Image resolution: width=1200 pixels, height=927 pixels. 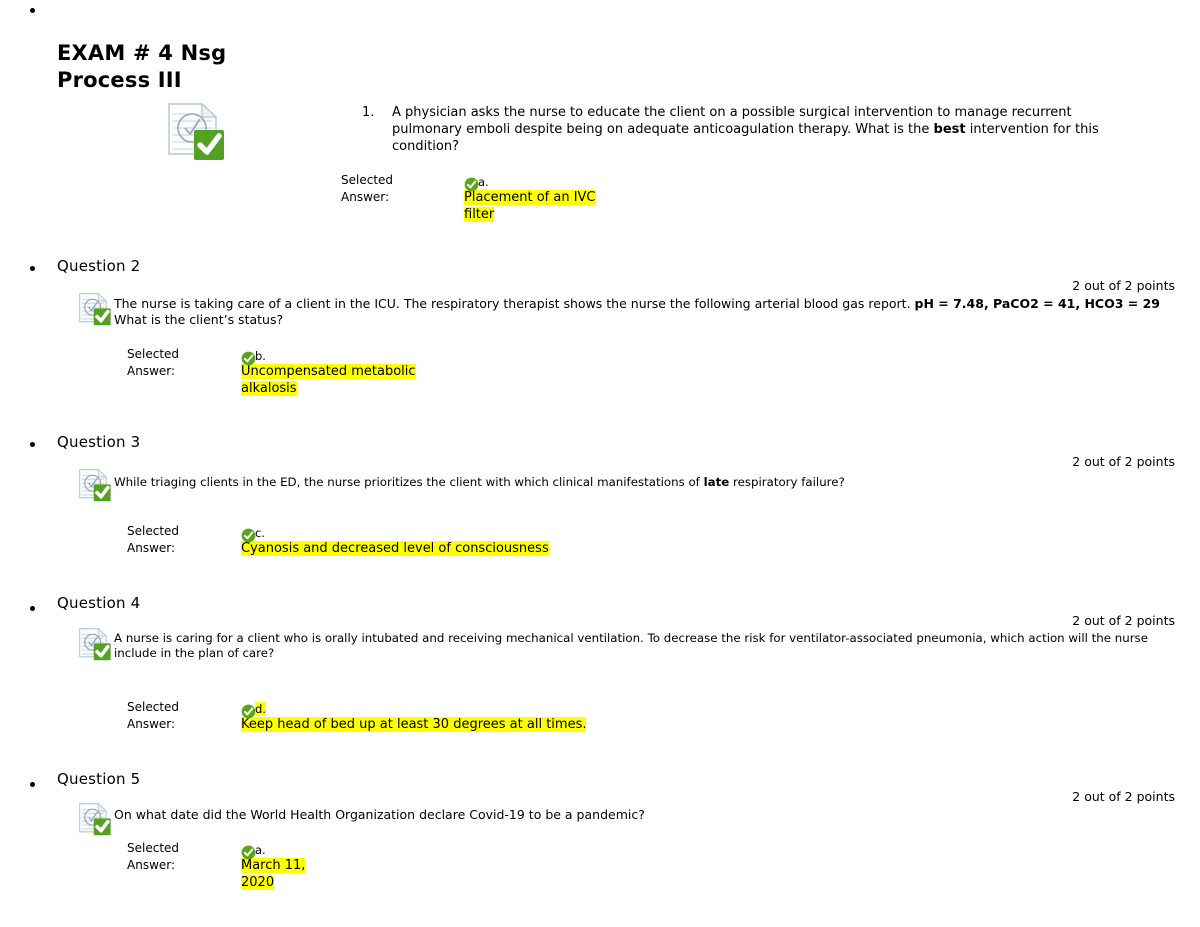 I want to click on plain-text: respiratory failure?, so click(x=787, y=482).